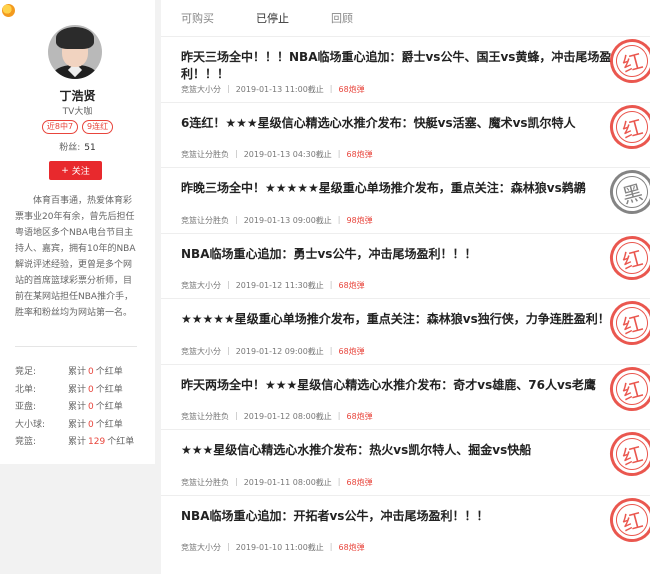  Describe the element at coordinates (397, 450) in the screenshot. I see `item-title: ★★★星级信心精选心水推介发布：热火vs凯尔特人、掘金vs快船` at that location.